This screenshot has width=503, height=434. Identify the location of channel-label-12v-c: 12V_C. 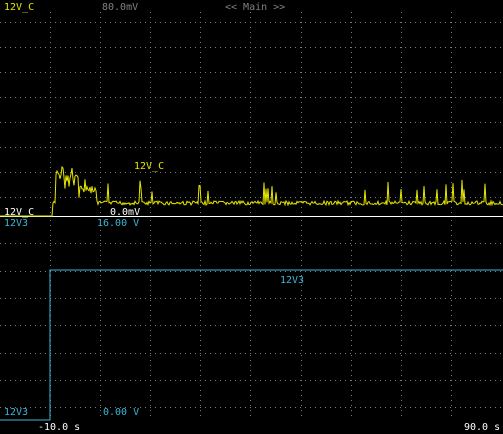
(19, 8).